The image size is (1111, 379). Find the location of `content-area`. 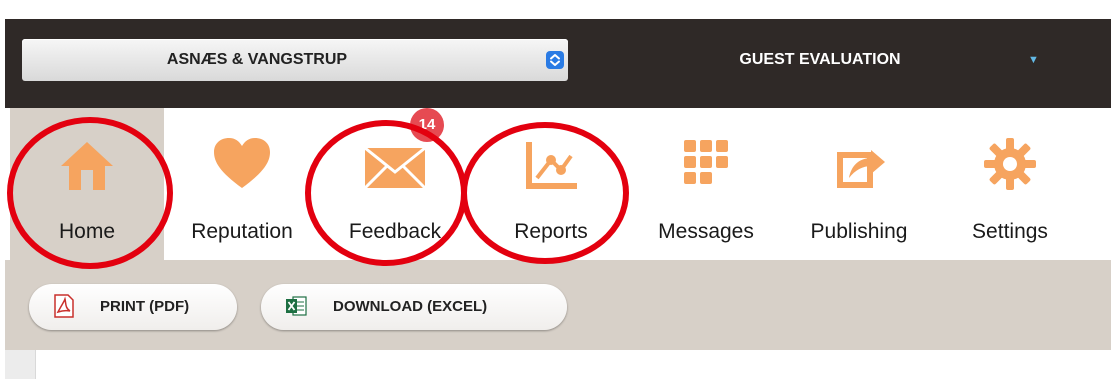

content-area is located at coordinates (558, 364).